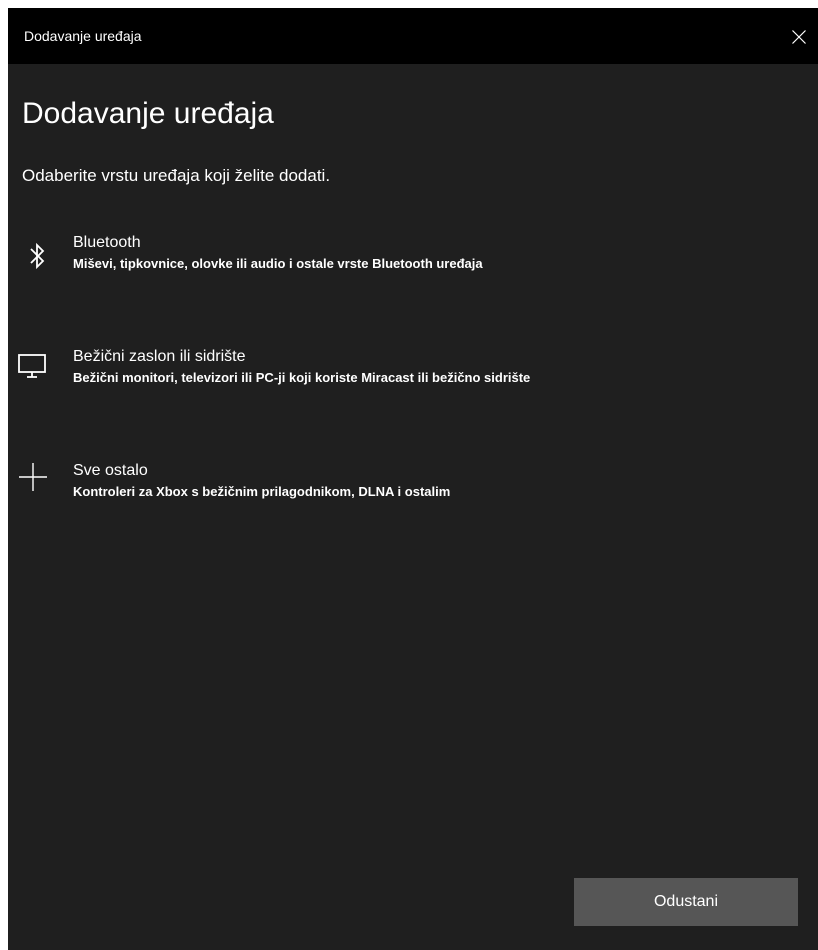  What do you see at coordinates (413, 36) in the screenshot?
I see `title-bar: Dodavanje uređaja` at bounding box center [413, 36].